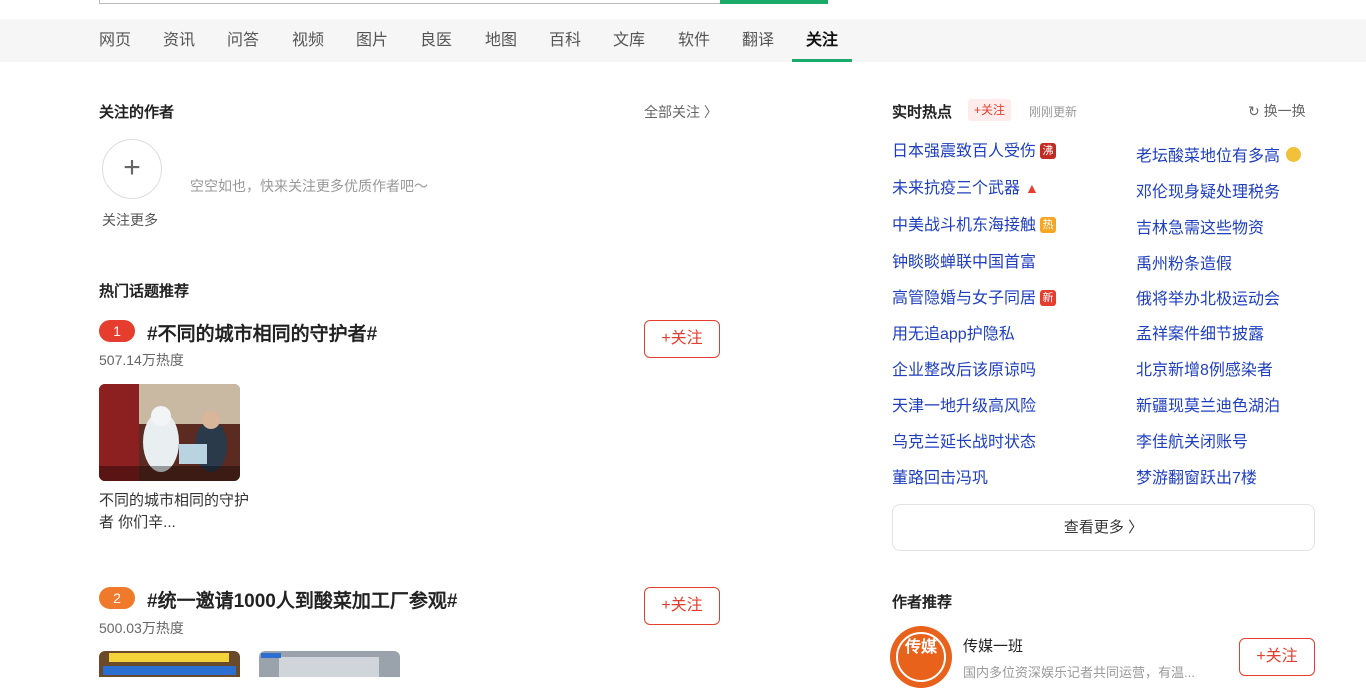 This screenshot has width=1366, height=688. I want to click on trend-up-icon: ▲, so click(1032, 188).